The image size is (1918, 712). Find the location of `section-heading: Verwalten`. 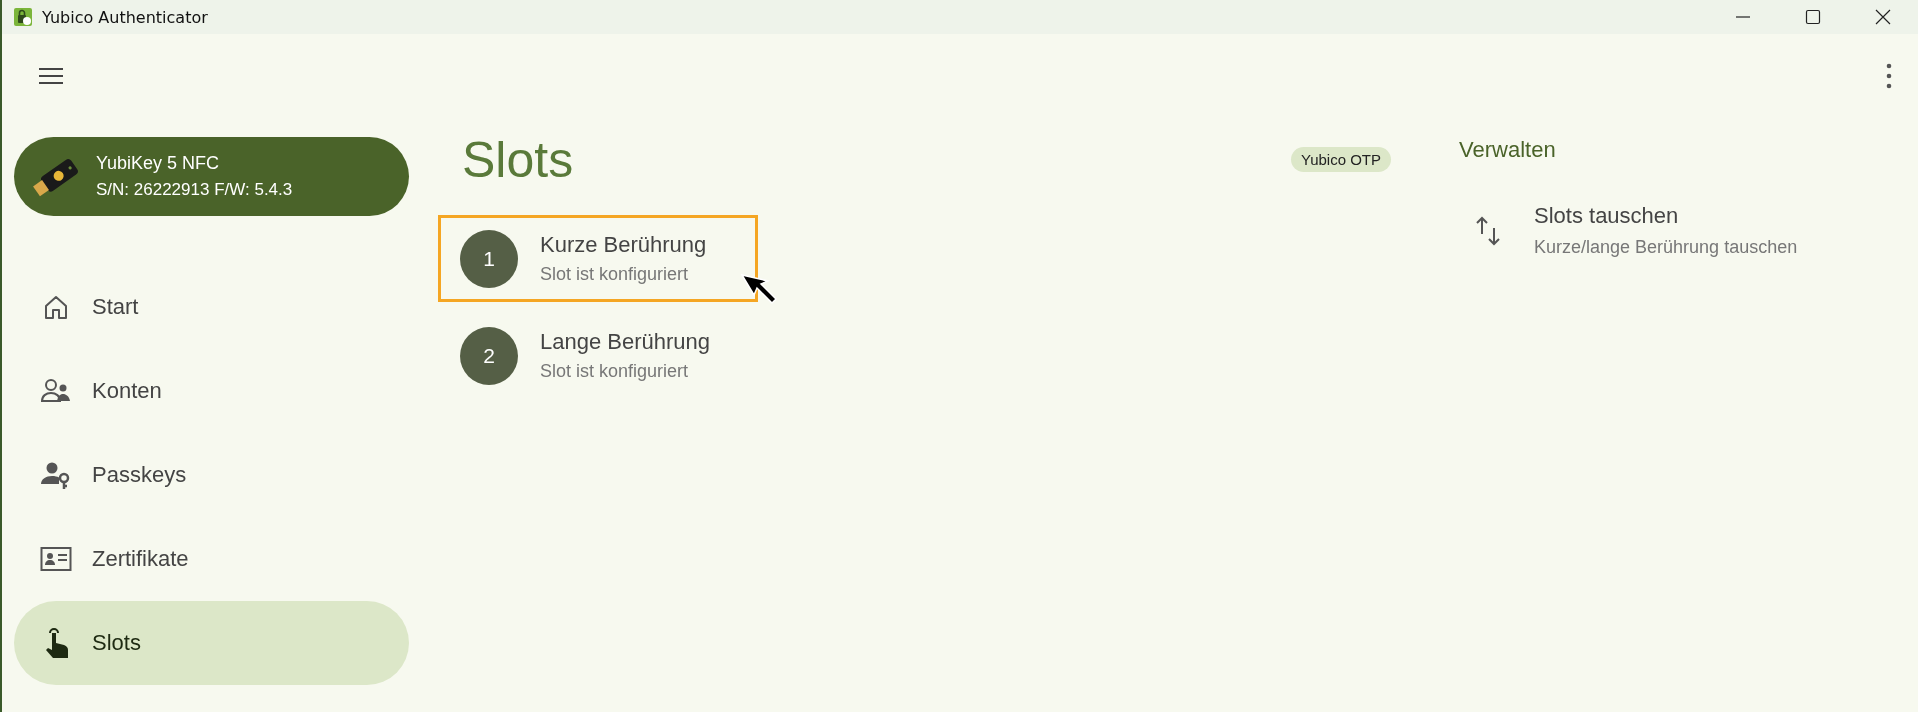

section-heading: Verwalten is located at coordinates (1508, 150).